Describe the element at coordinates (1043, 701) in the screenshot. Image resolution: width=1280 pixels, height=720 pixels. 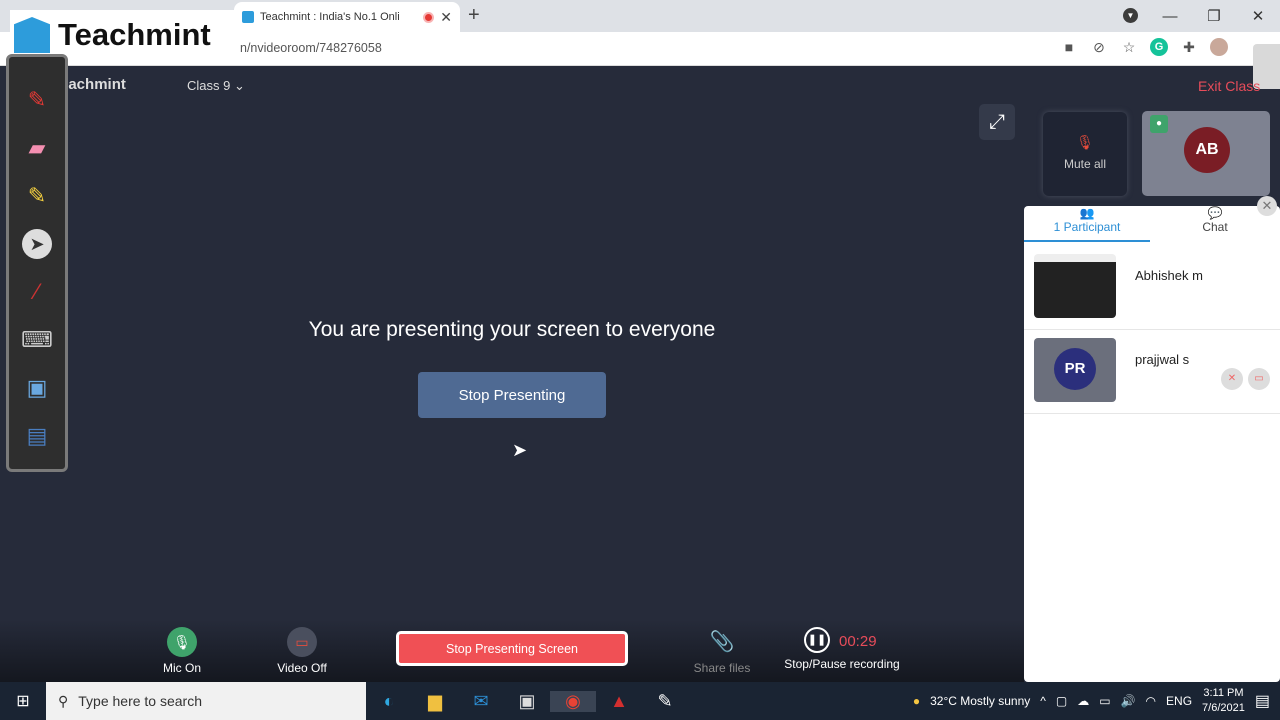
I see `chevron-up-icon: ^` at that location.